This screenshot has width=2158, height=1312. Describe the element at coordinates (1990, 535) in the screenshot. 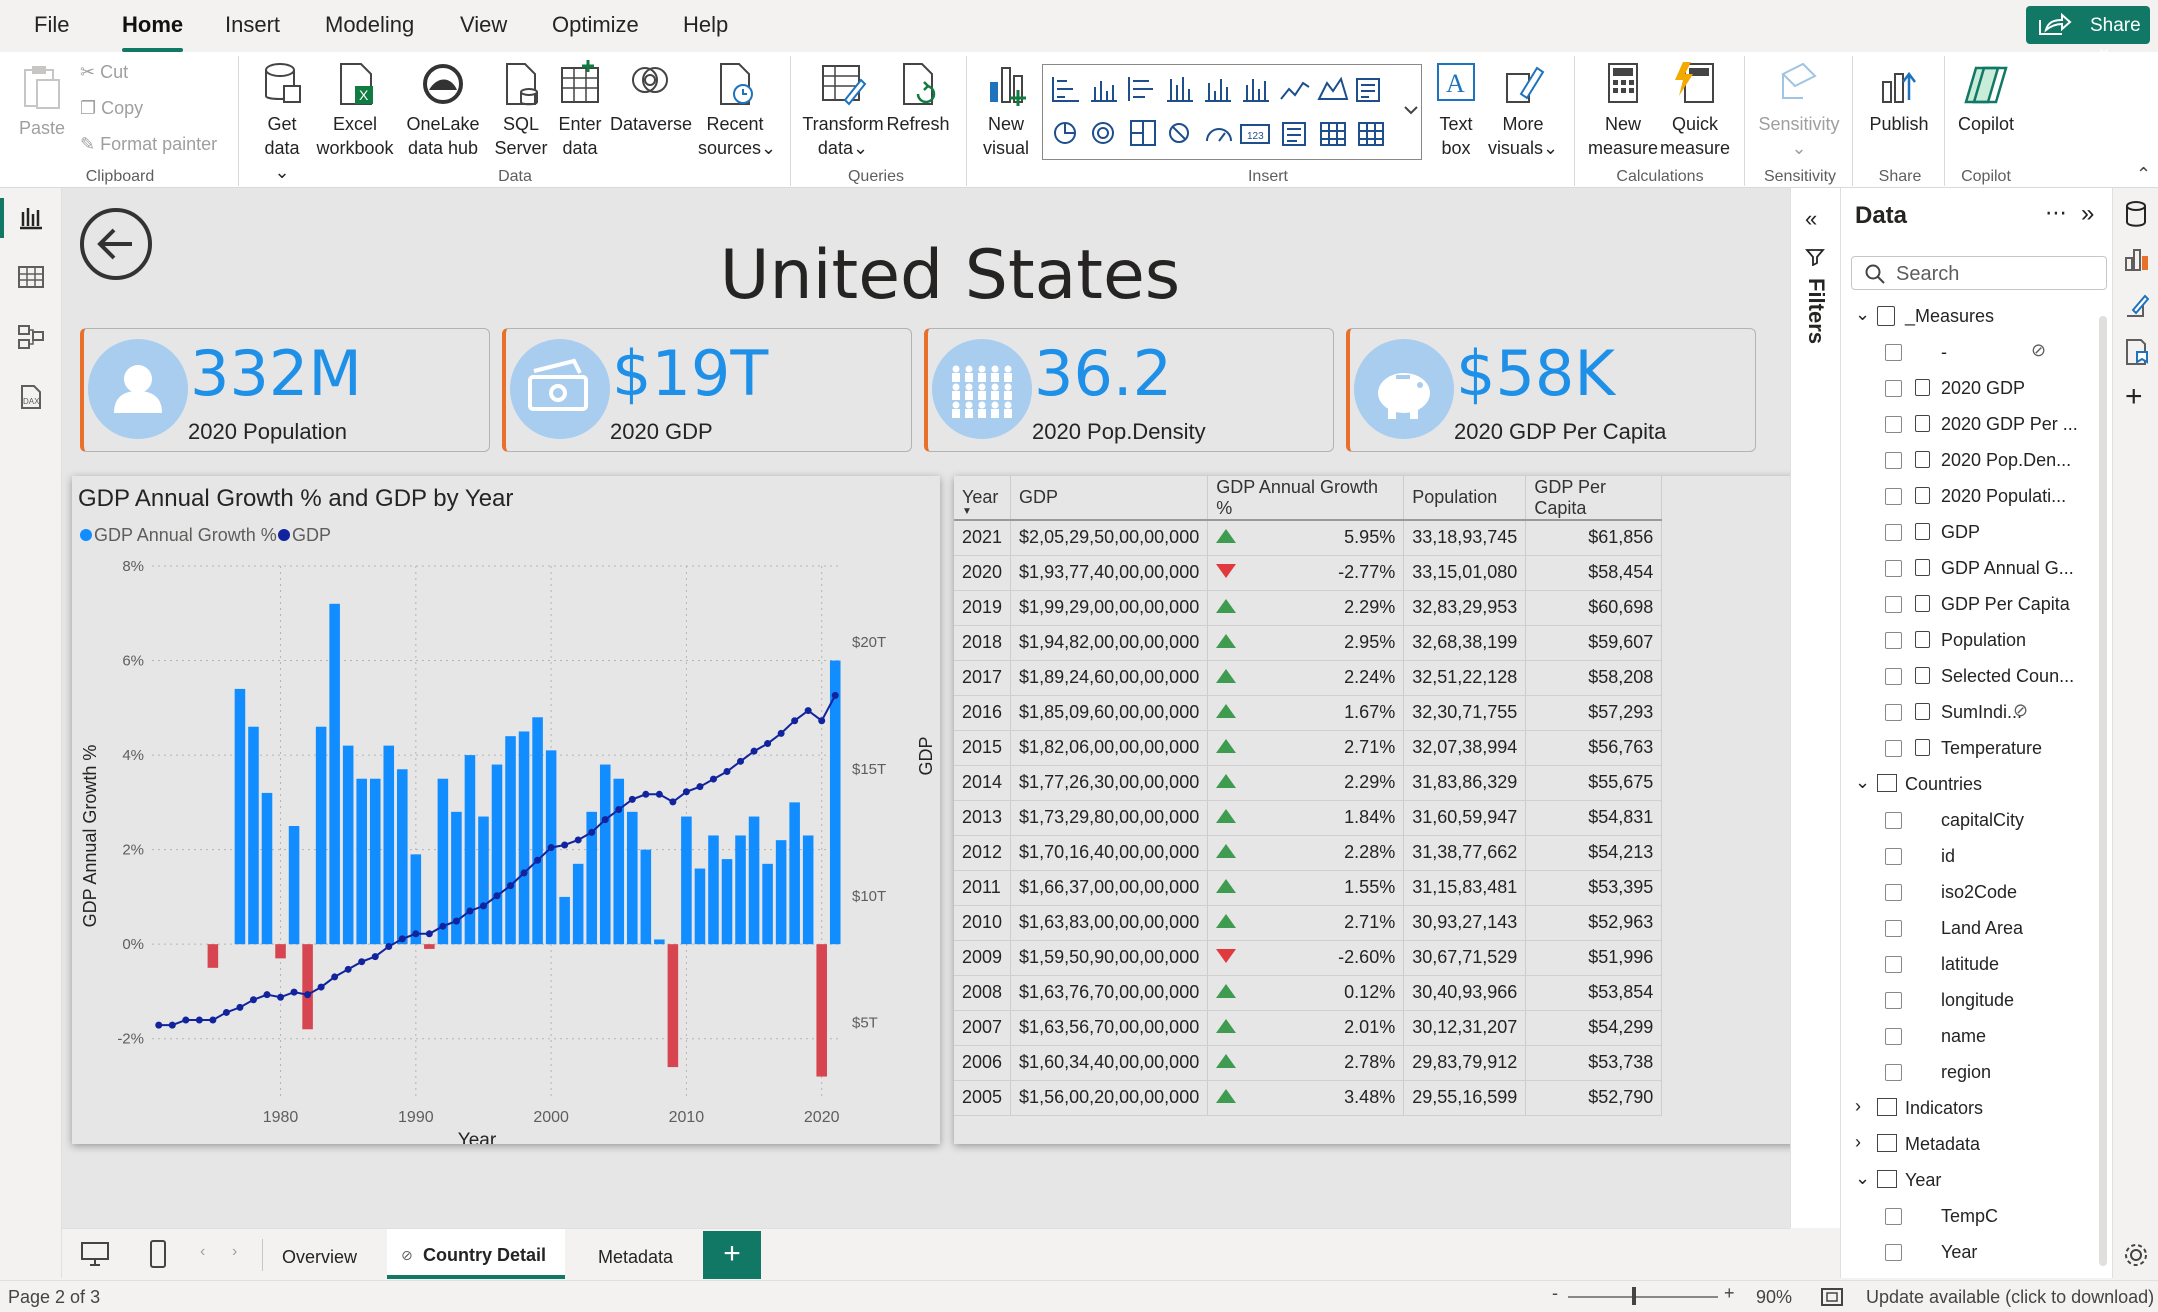

I see `field-item: GDP` at that location.